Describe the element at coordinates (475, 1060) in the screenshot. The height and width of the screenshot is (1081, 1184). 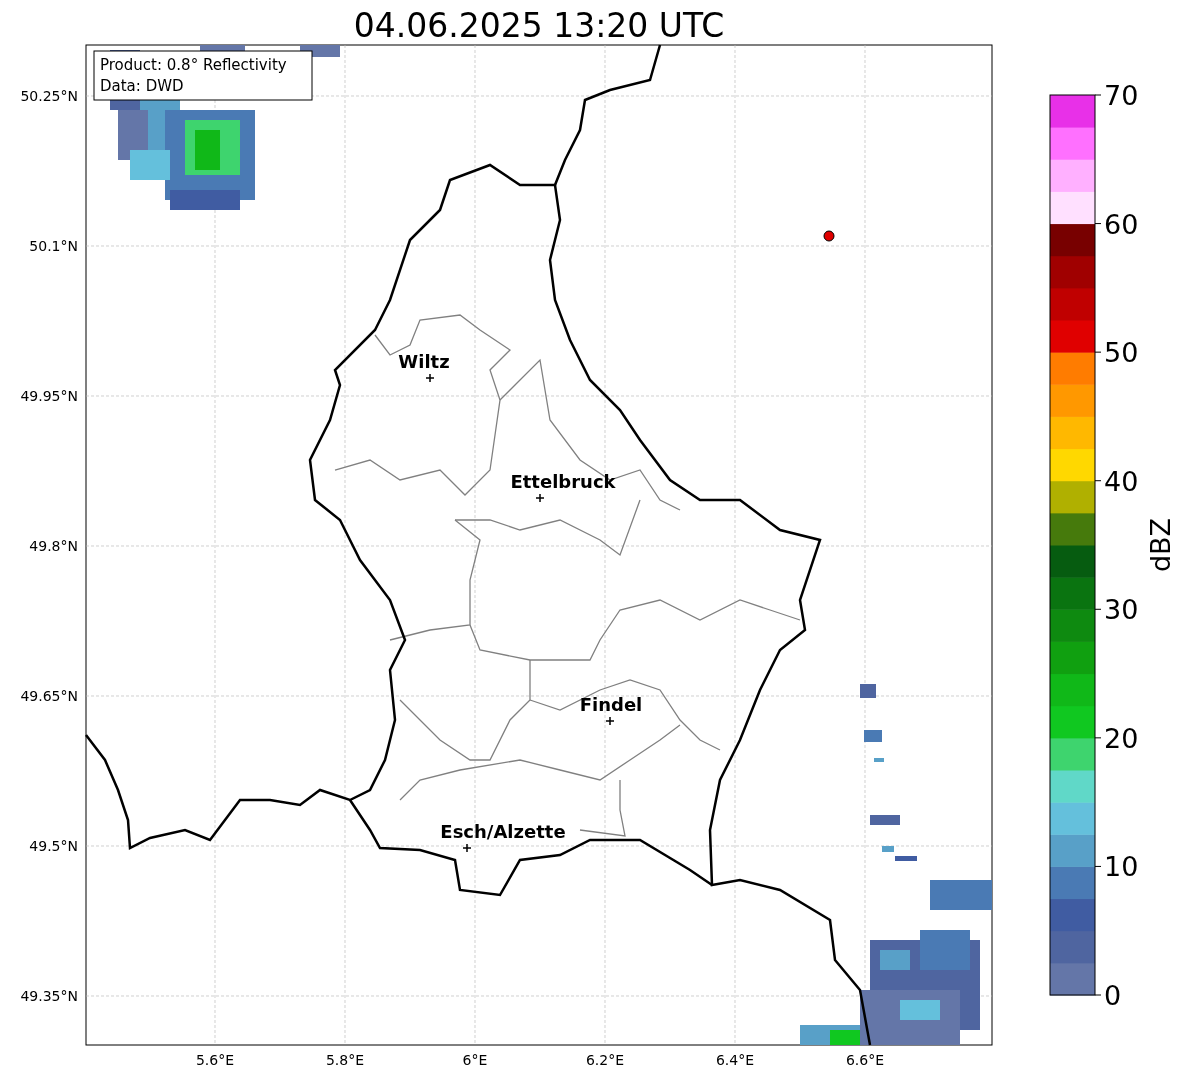
I see `axis-tick-label: 6°E` at that location.